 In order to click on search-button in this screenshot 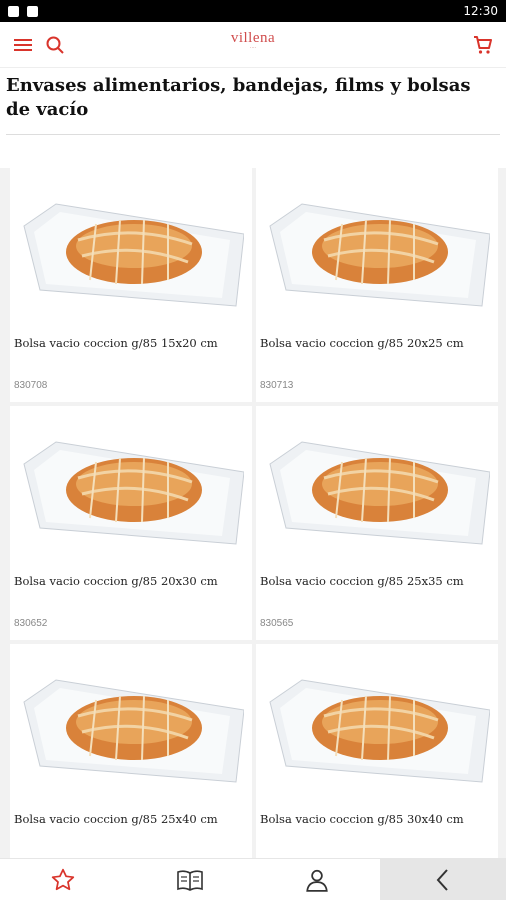, I will do `click(55, 45)`.